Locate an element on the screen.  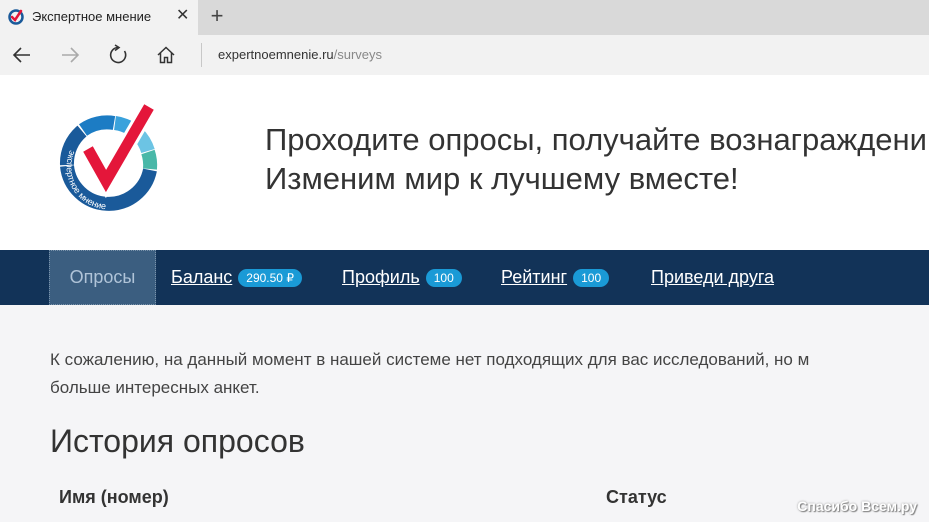
site-logo: экспертное мнение is located at coordinates (109, 161).